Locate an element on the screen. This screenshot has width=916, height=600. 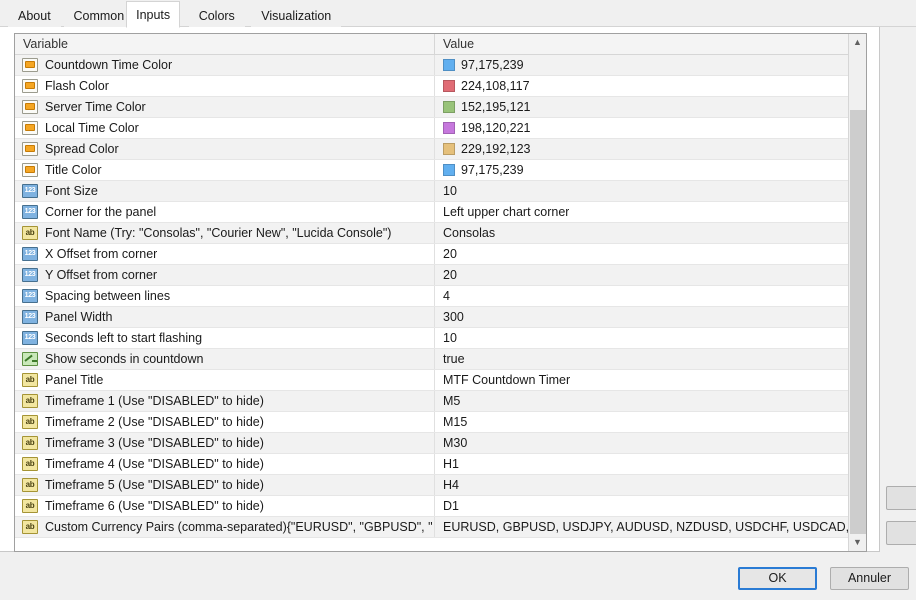
variable-cell: 123 Spacing between lines is located at coordinates (224, 296).